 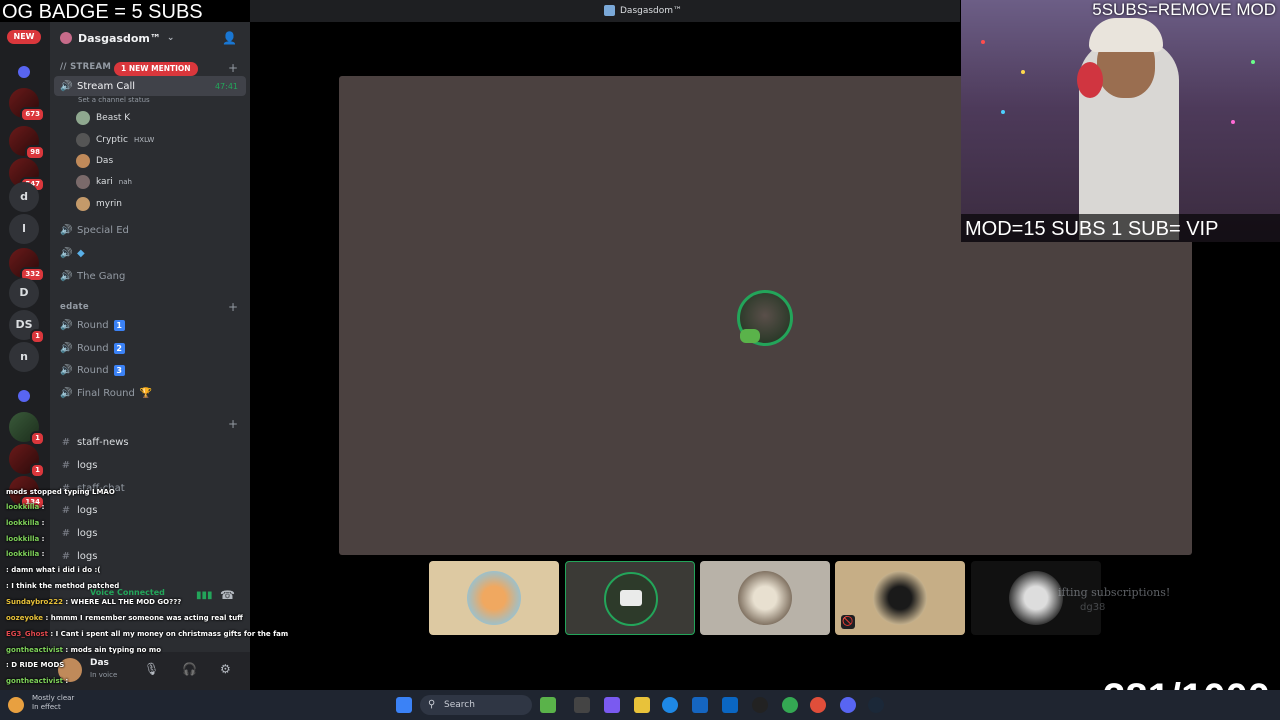 What do you see at coordinates (150, 348) in the screenshot?
I see `channel-round-2: 🔊 Round 2` at bounding box center [150, 348].